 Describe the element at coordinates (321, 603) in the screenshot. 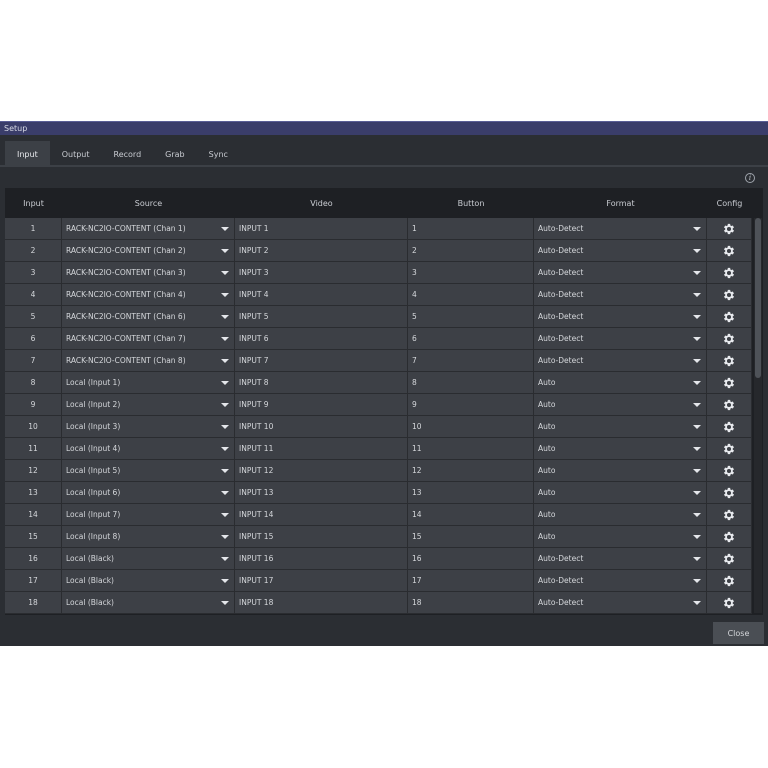

I see `video-name-field: INPUT 18` at that location.